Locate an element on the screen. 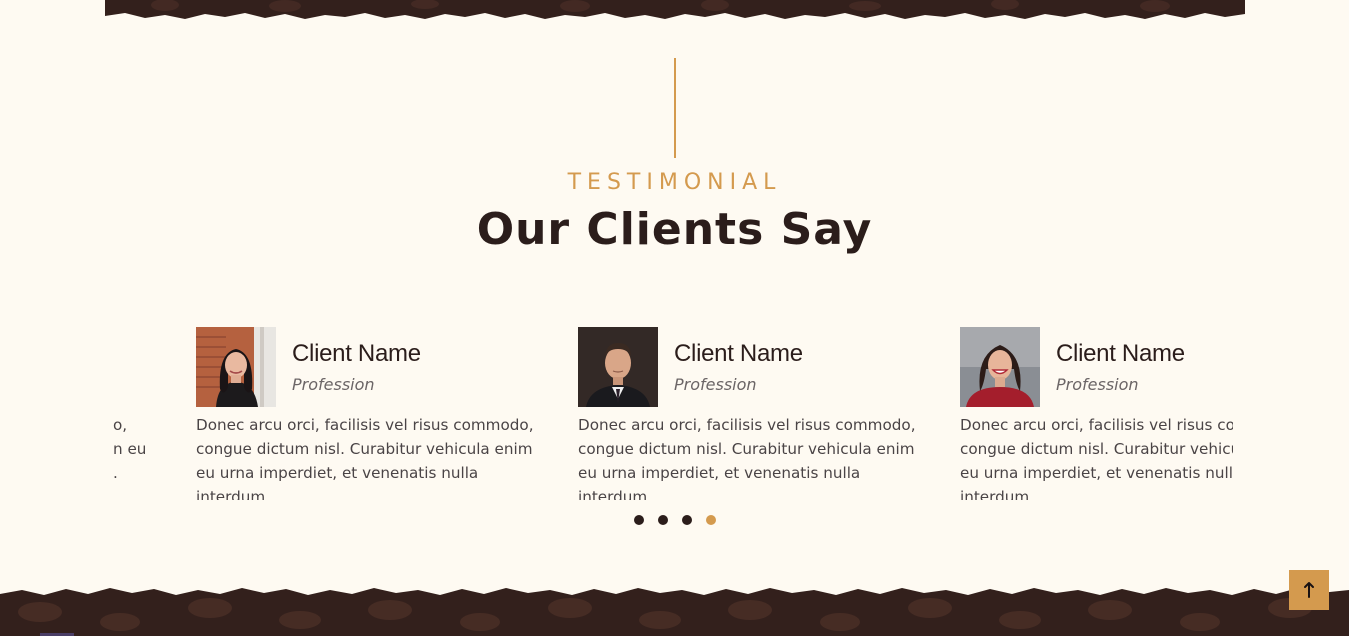 The image size is (1349, 636). top-coffee-border is located at coordinates (675, 11).